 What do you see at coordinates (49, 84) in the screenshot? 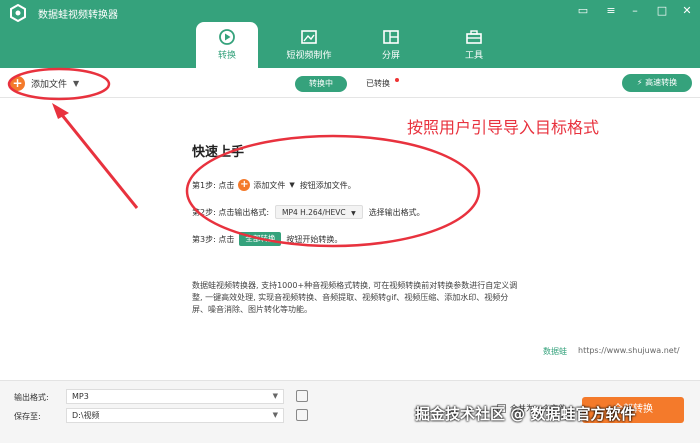
I see `add-file-label: 添加文件` at bounding box center [49, 84].